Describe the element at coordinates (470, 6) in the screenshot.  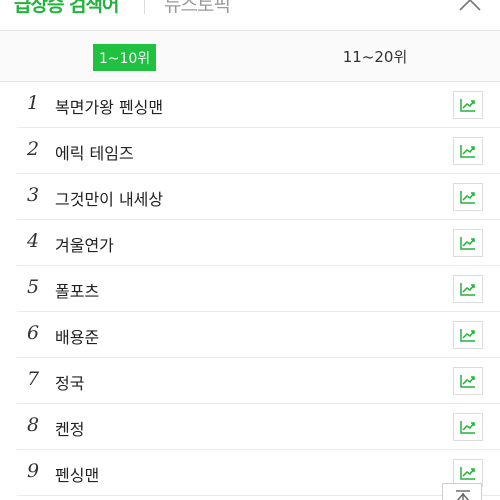
I see `chevron-up-icon` at that location.